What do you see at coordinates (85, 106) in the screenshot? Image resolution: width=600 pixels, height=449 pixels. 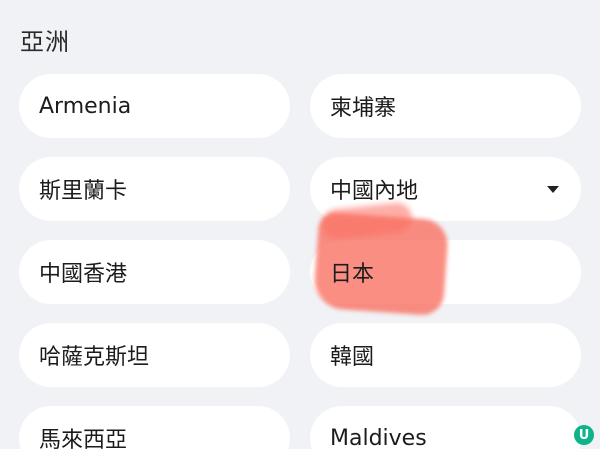 I see `country-label: Armenia` at bounding box center [85, 106].